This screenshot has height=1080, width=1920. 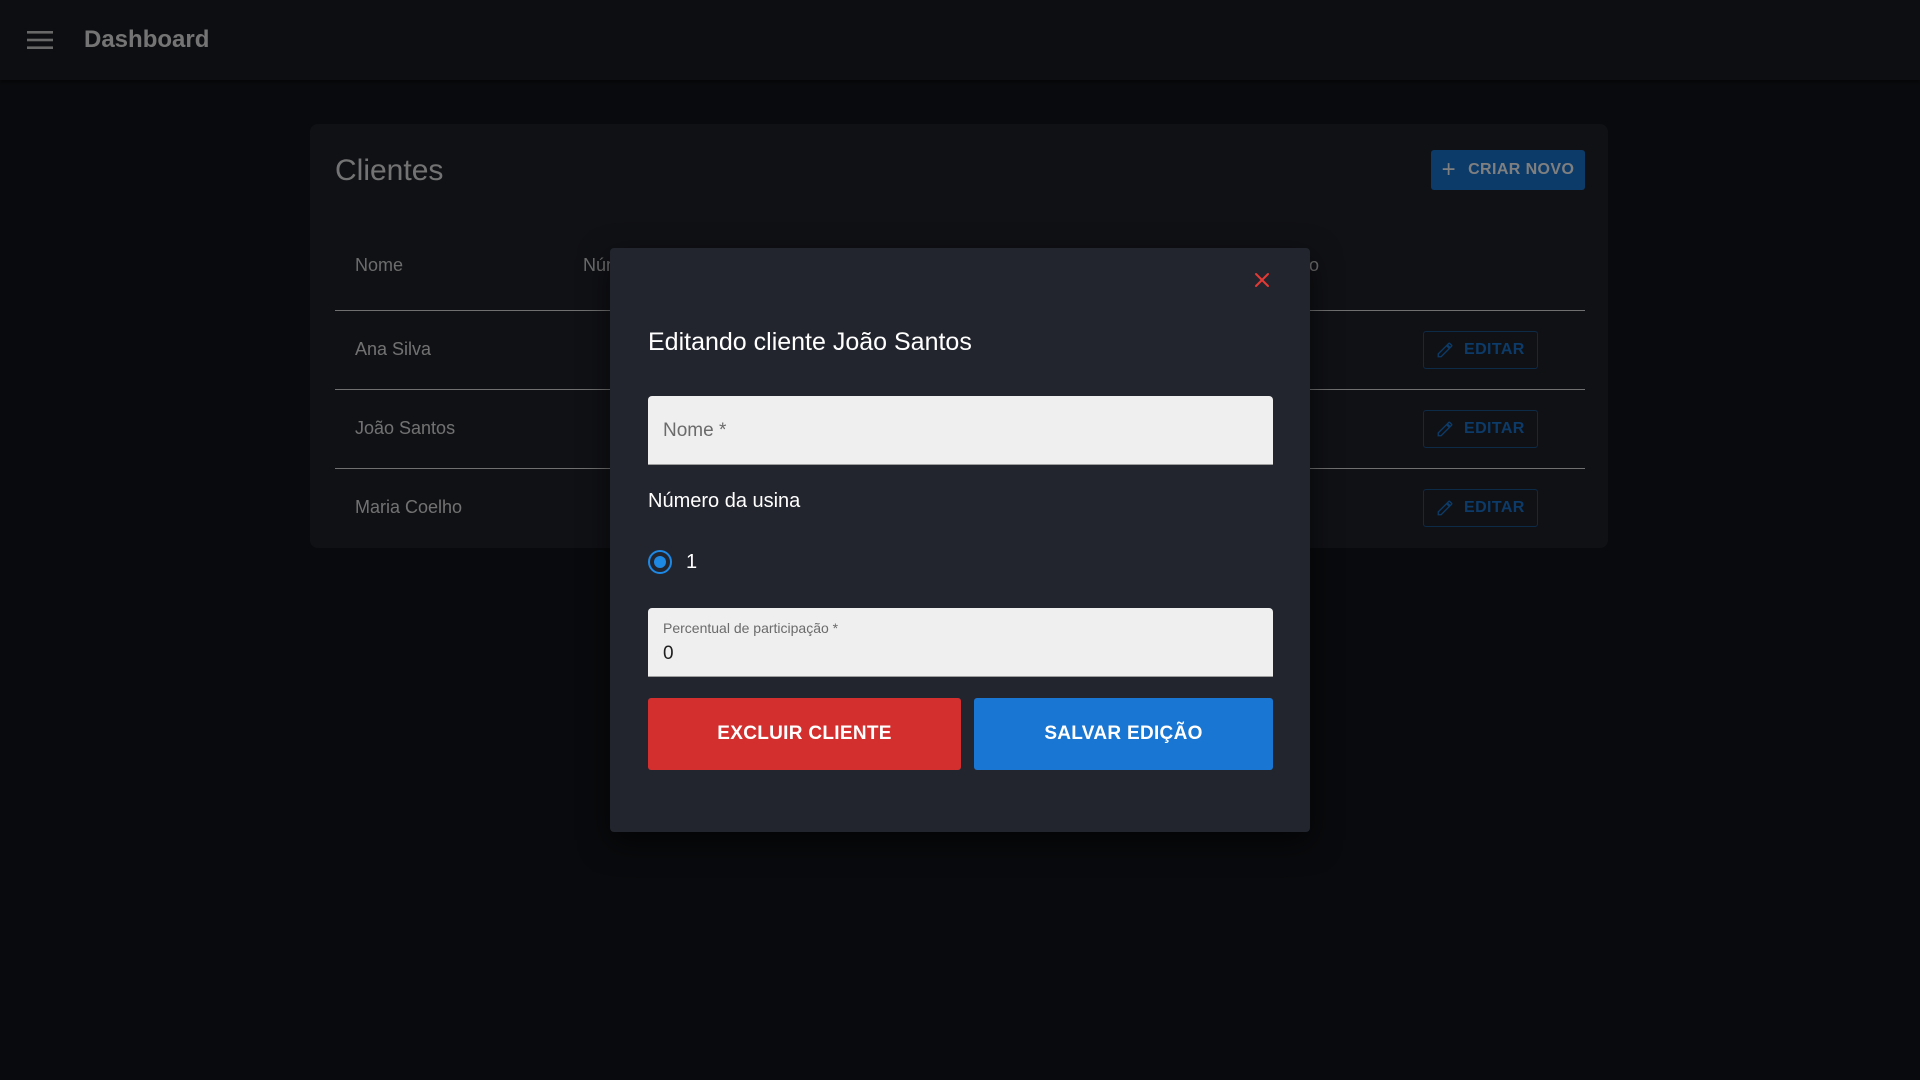 I want to click on close-icon, so click(x=1262, y=280).